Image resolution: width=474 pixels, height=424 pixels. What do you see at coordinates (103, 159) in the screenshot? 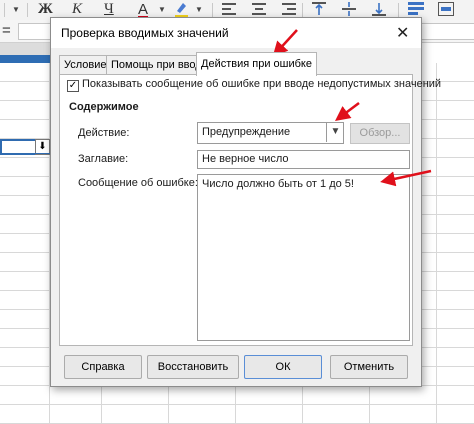
I see `title-label: Заглавие:` at bounding box center [103, 159].